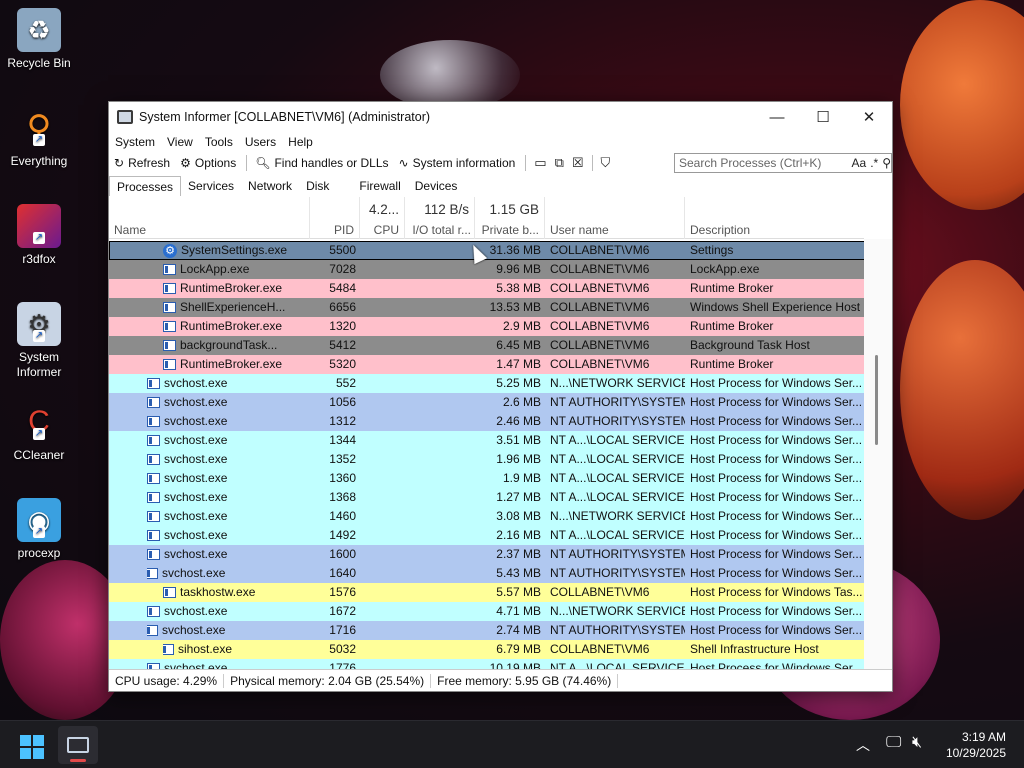  Describe the element at coordinates (777, 117) in the screenshot. I see `minimize-button: —` at that location.